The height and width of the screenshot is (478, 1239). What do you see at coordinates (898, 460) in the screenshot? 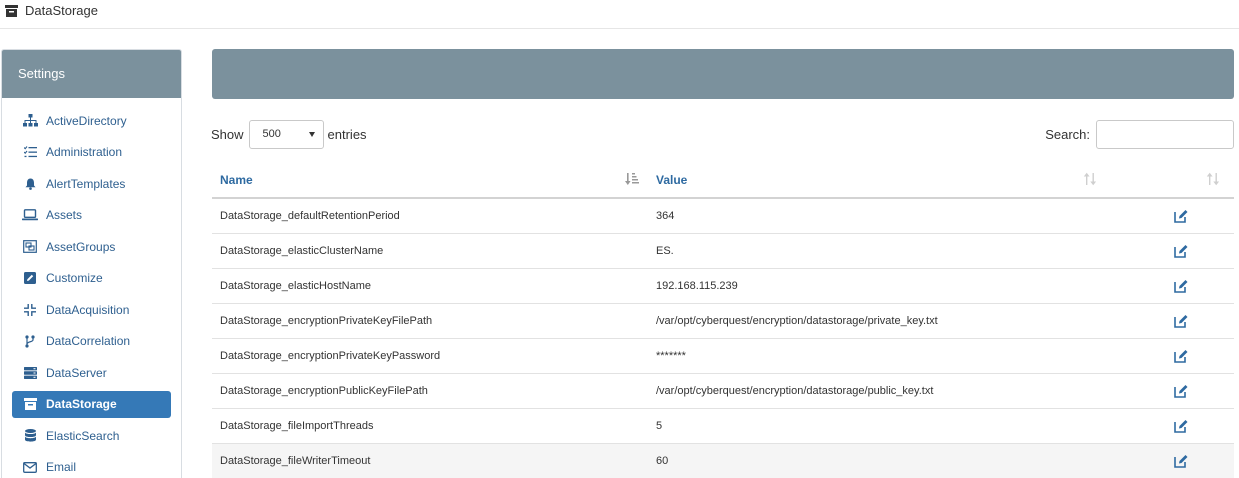
I see `row-value: 60` at bounding box center [898, 460].